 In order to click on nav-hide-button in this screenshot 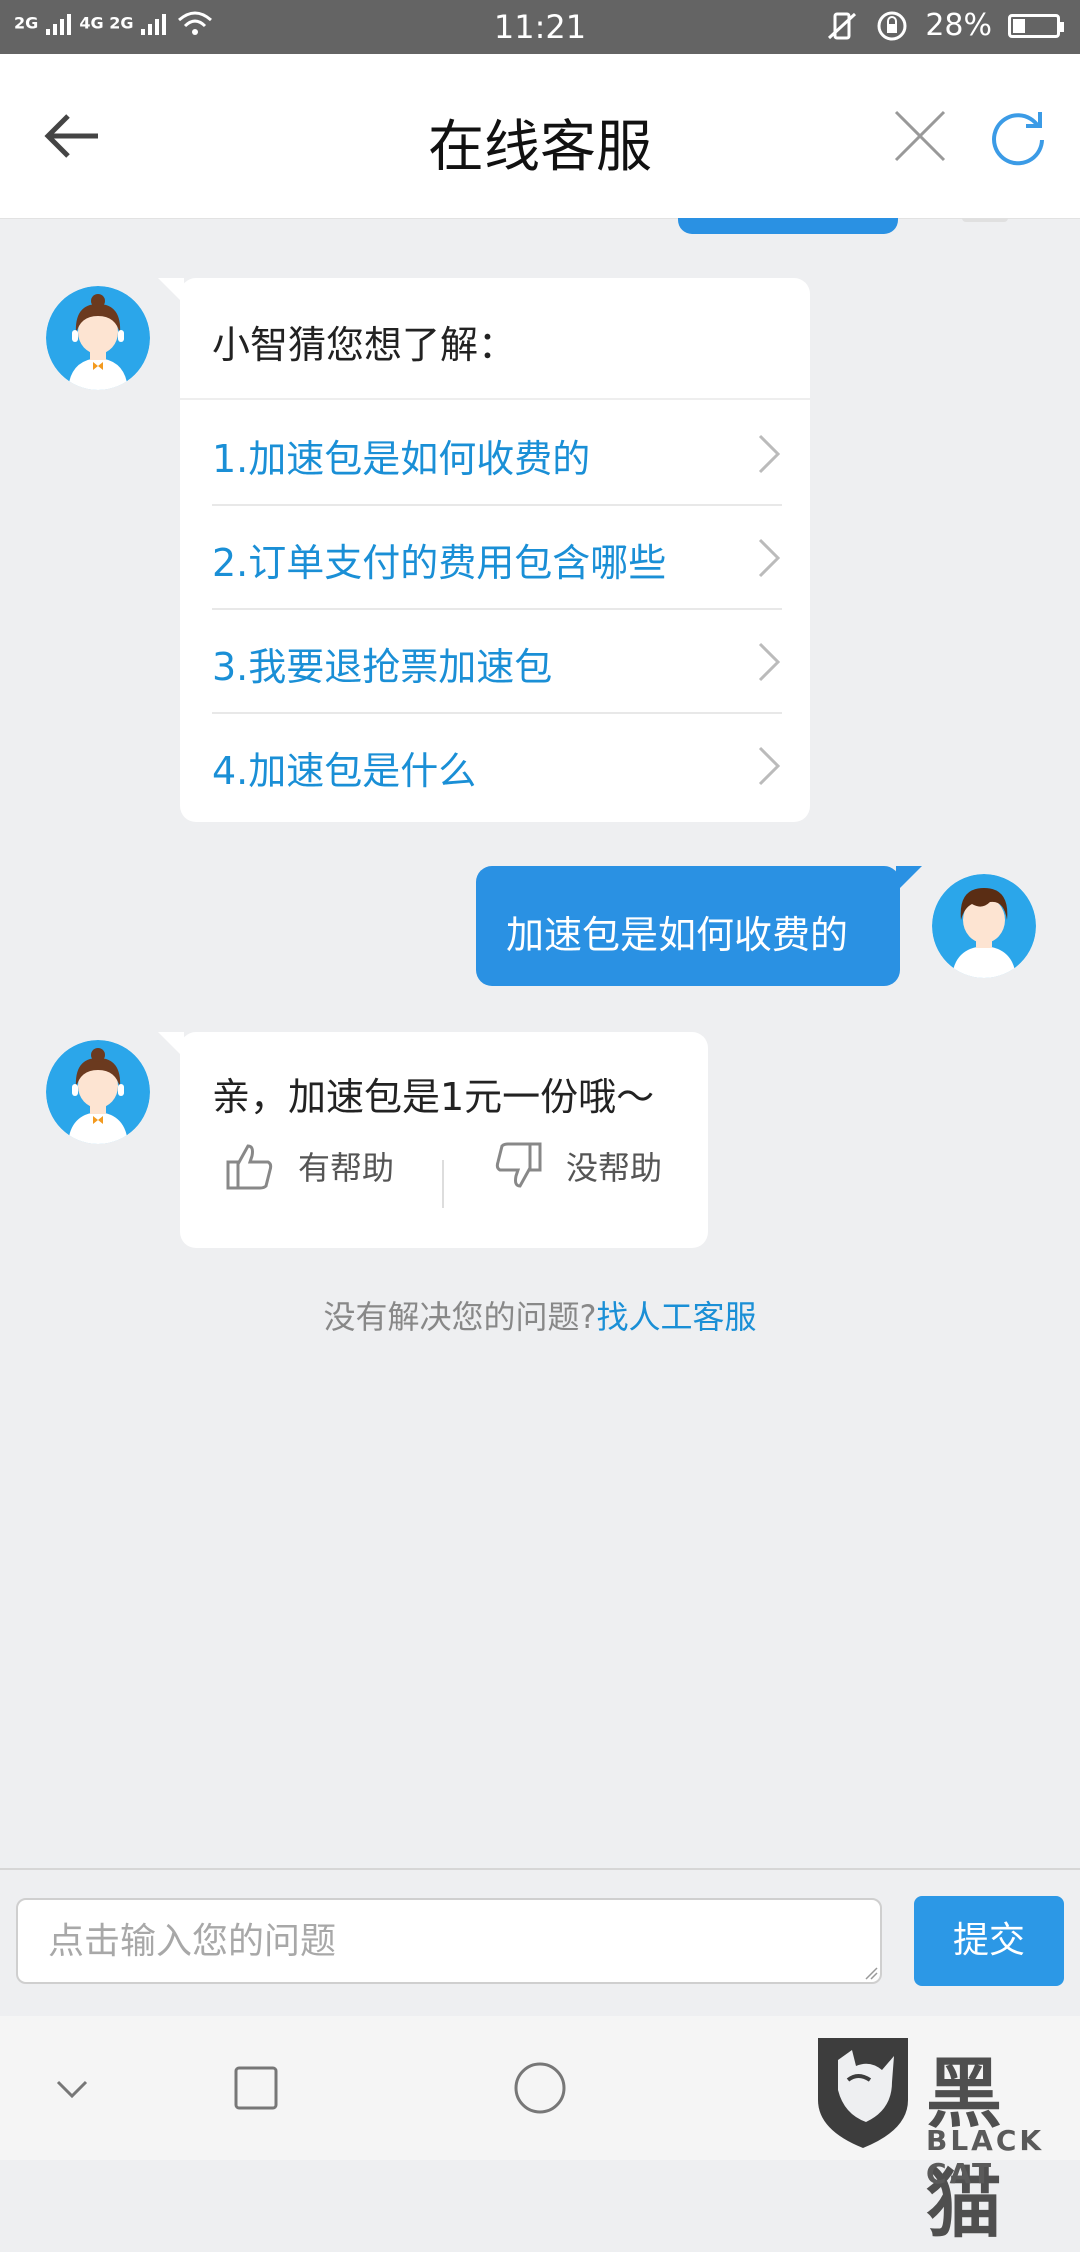, I will do `click(72, 2088)`.